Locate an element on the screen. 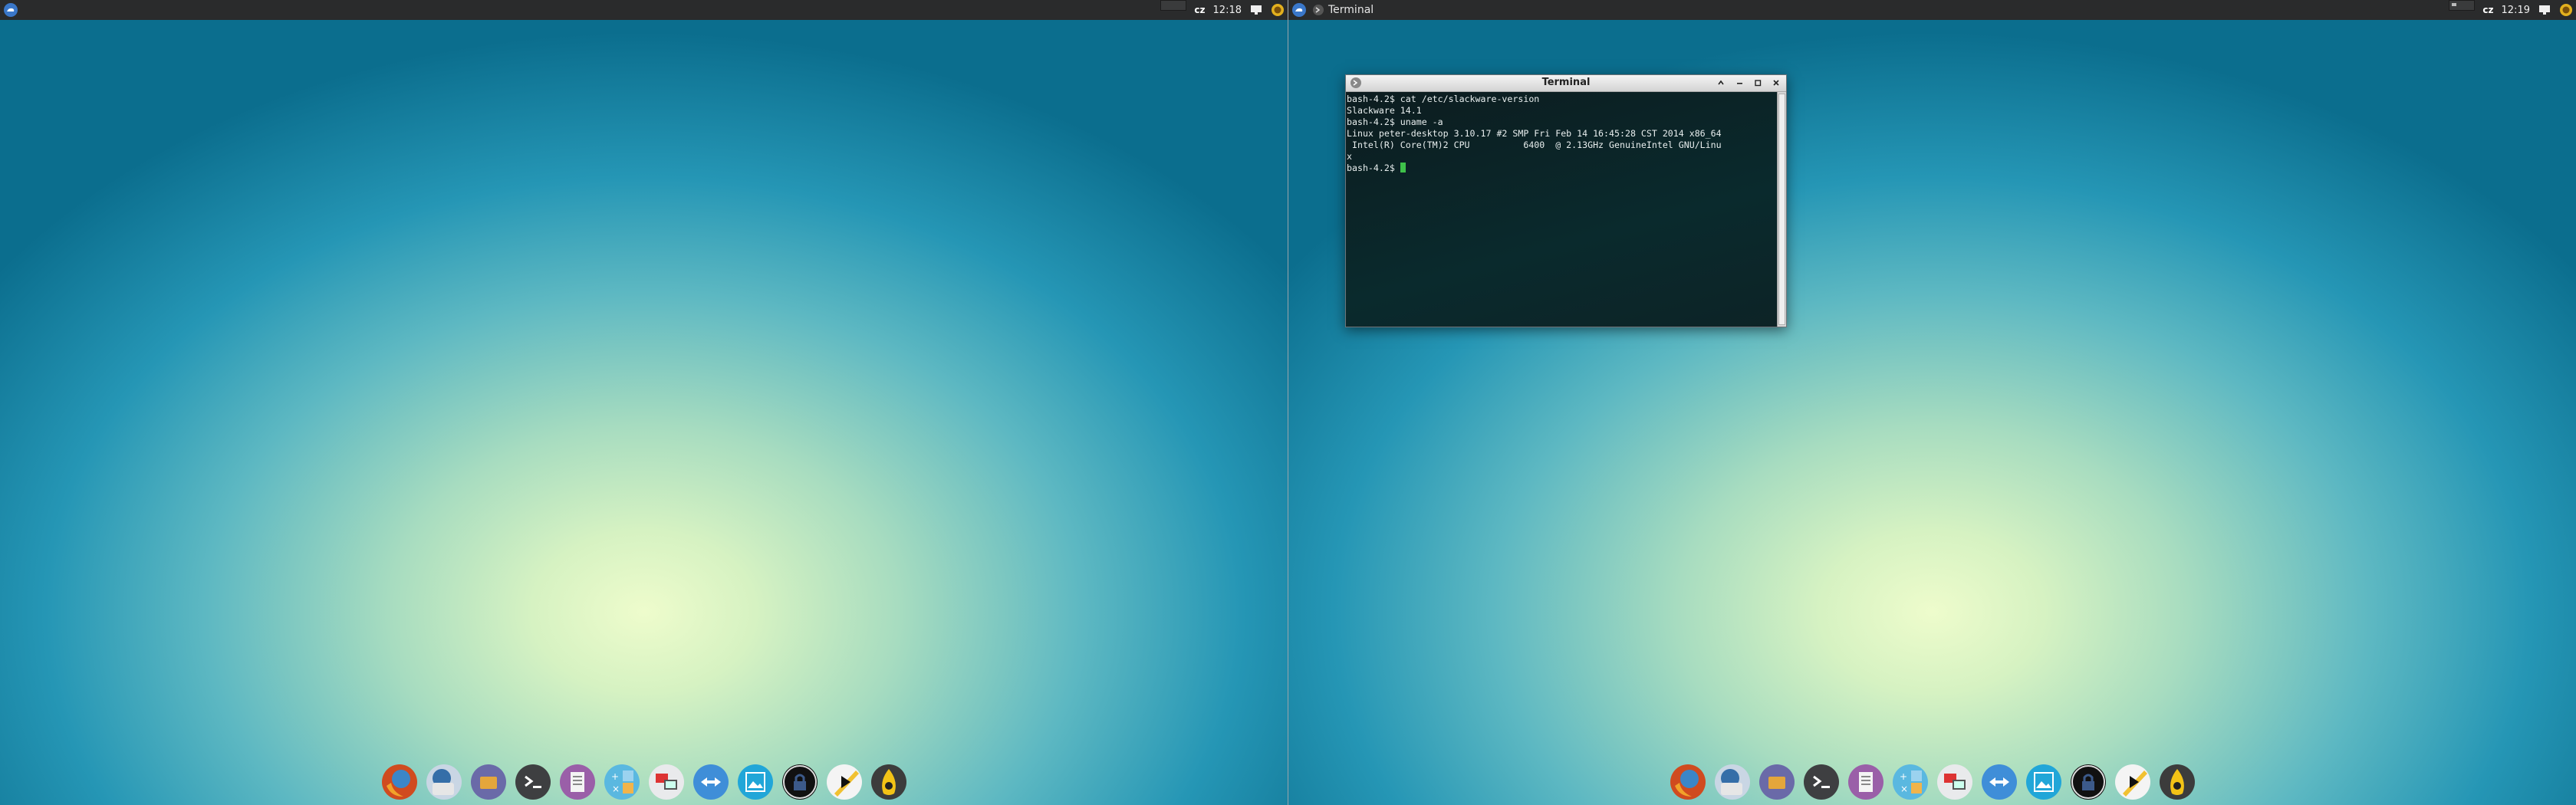  close-icon is located at coordinates (1776, 83).